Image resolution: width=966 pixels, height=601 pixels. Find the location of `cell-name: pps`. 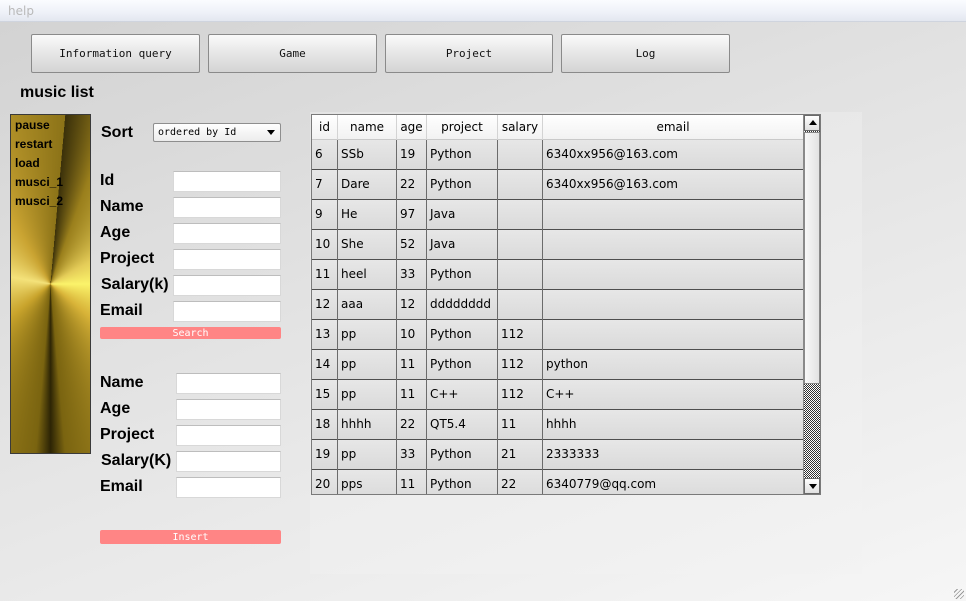

cell-name: pps is located at coordinates (367, 482).